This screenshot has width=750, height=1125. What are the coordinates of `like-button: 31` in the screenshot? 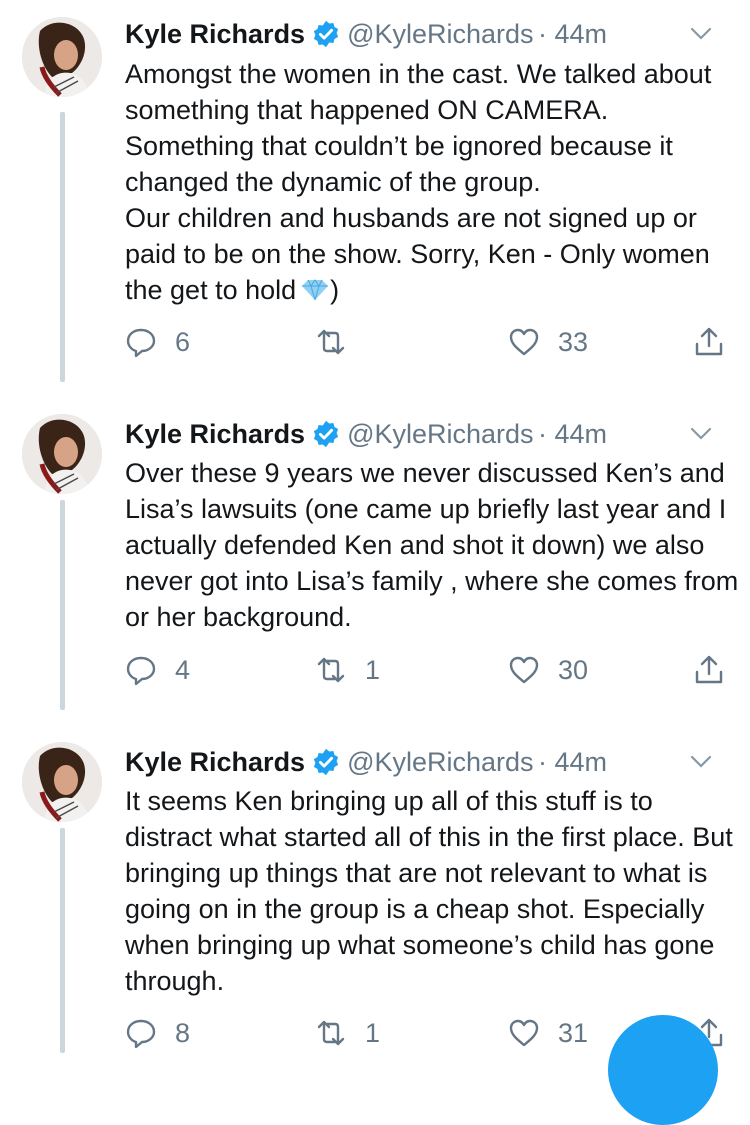 It's located at (548, 1033).